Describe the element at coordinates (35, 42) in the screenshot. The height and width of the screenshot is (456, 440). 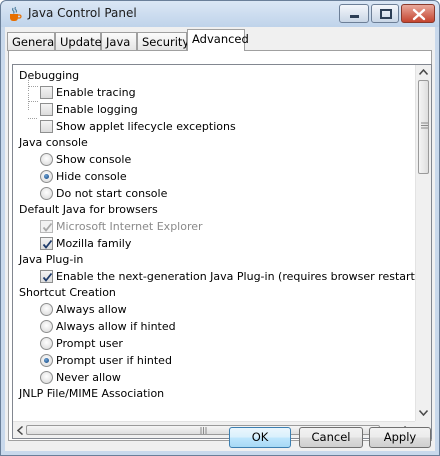
I see `tab-label: General` at that location.